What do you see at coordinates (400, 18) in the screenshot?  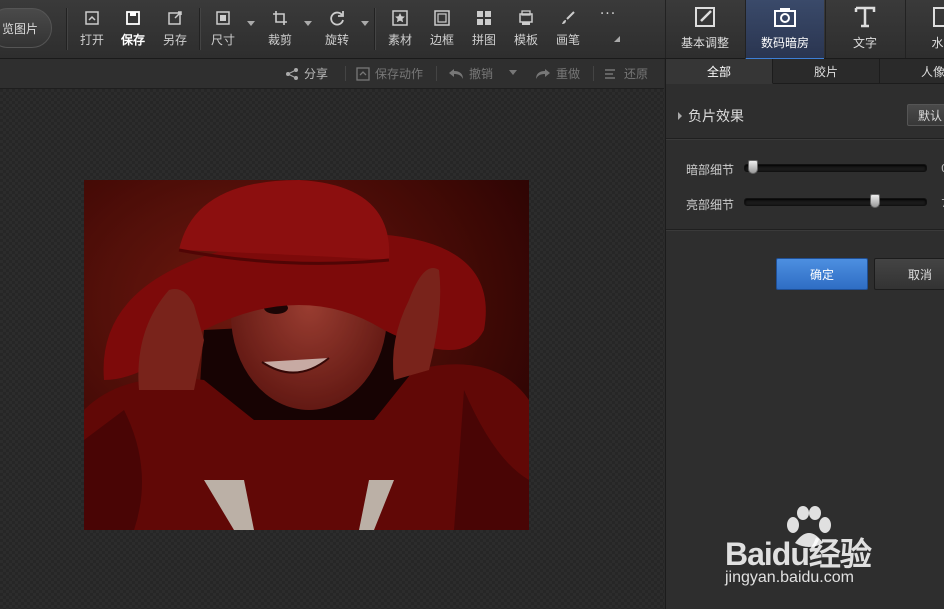 I see `material-icon` at bounding box center [400, 18].